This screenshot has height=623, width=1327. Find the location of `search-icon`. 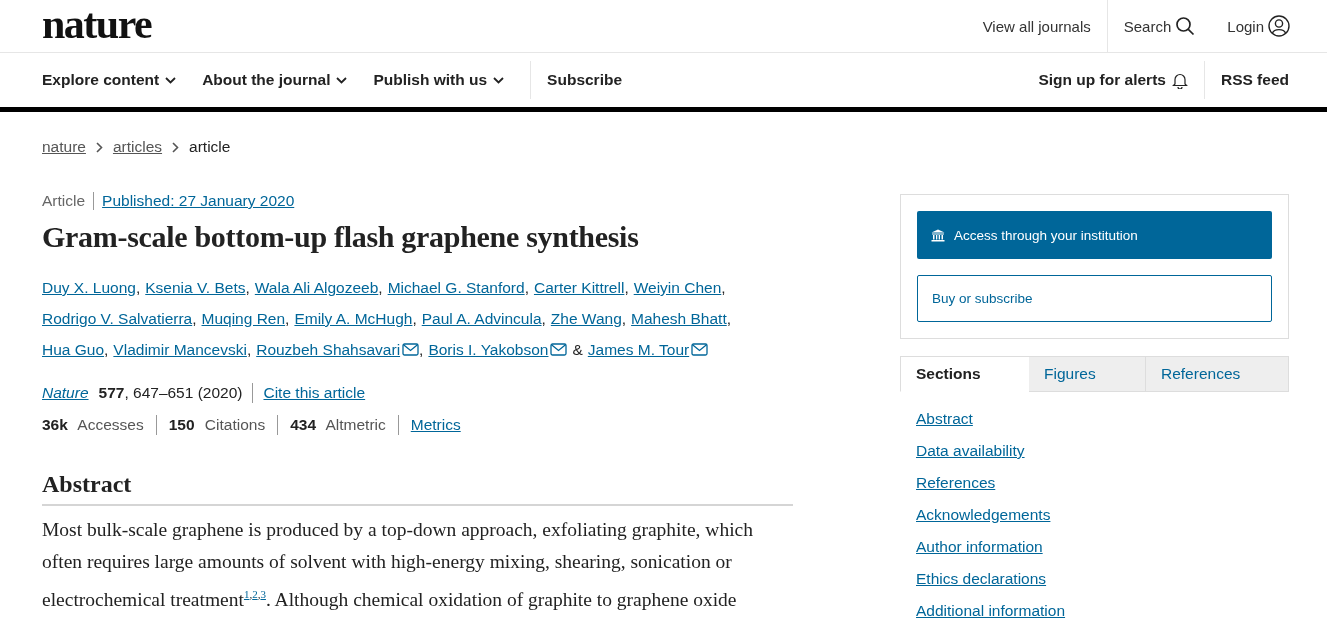

search-icon is located at coordinates (1185, 26).